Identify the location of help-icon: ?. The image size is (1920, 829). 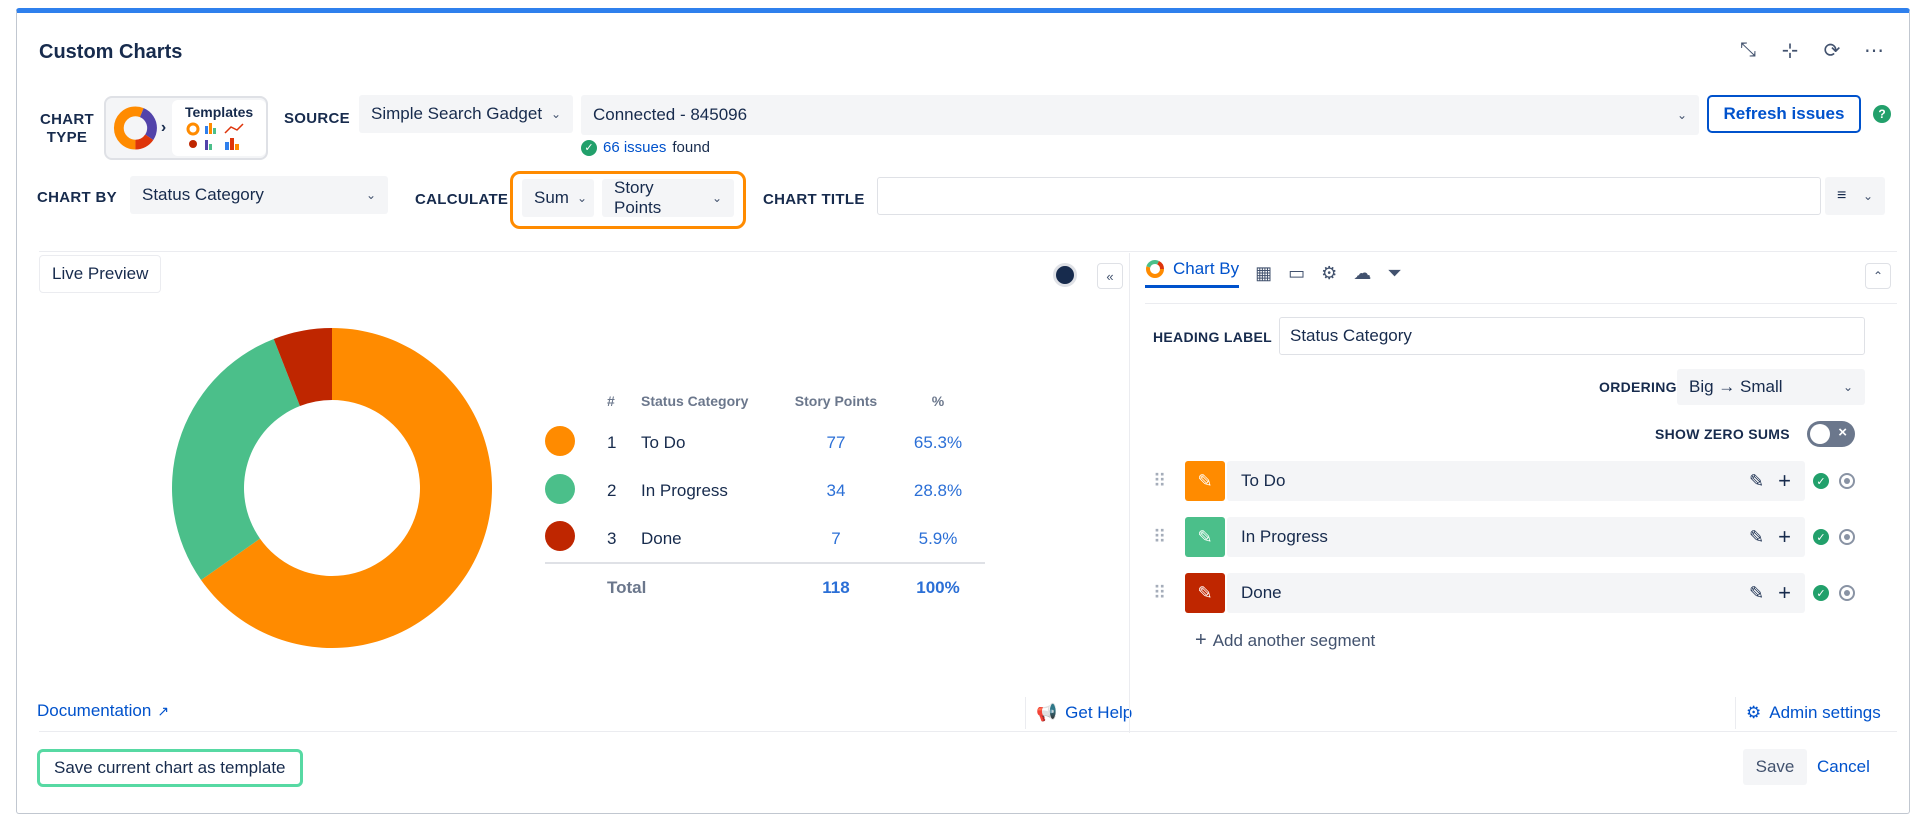
(1882, 114).